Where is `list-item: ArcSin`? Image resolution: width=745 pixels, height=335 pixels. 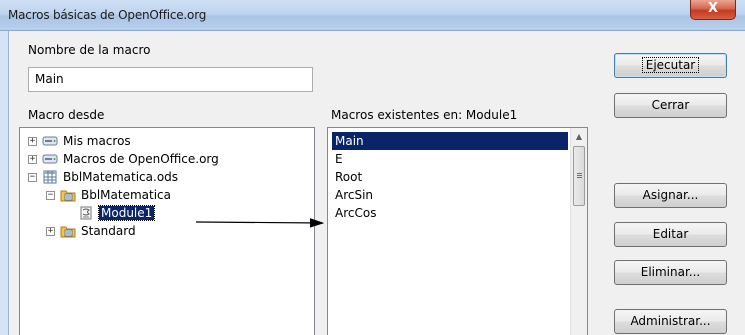 list-item: ArcSin is located at coordinates (450, 195).